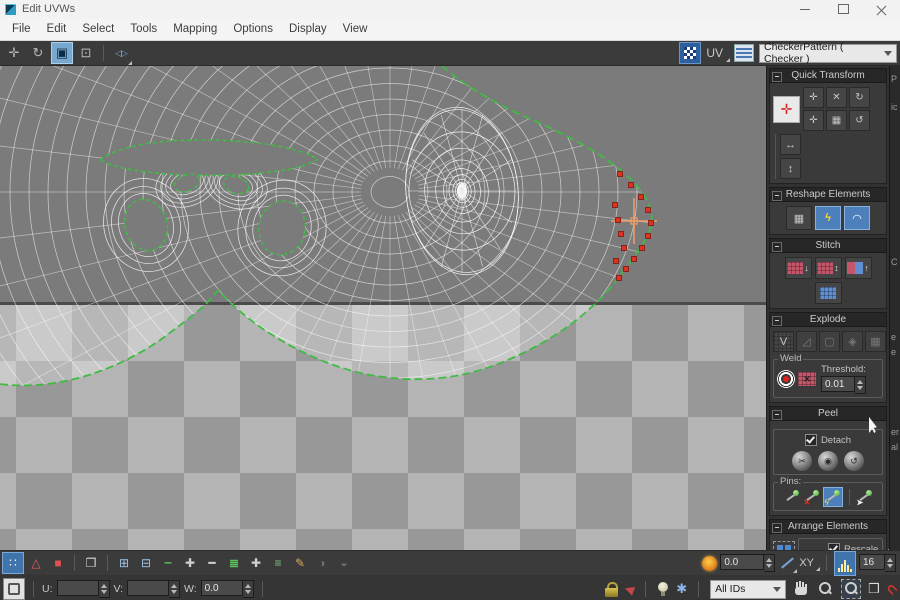  I want to click on weld-threshold-field: 0.01, so click(838, 384).